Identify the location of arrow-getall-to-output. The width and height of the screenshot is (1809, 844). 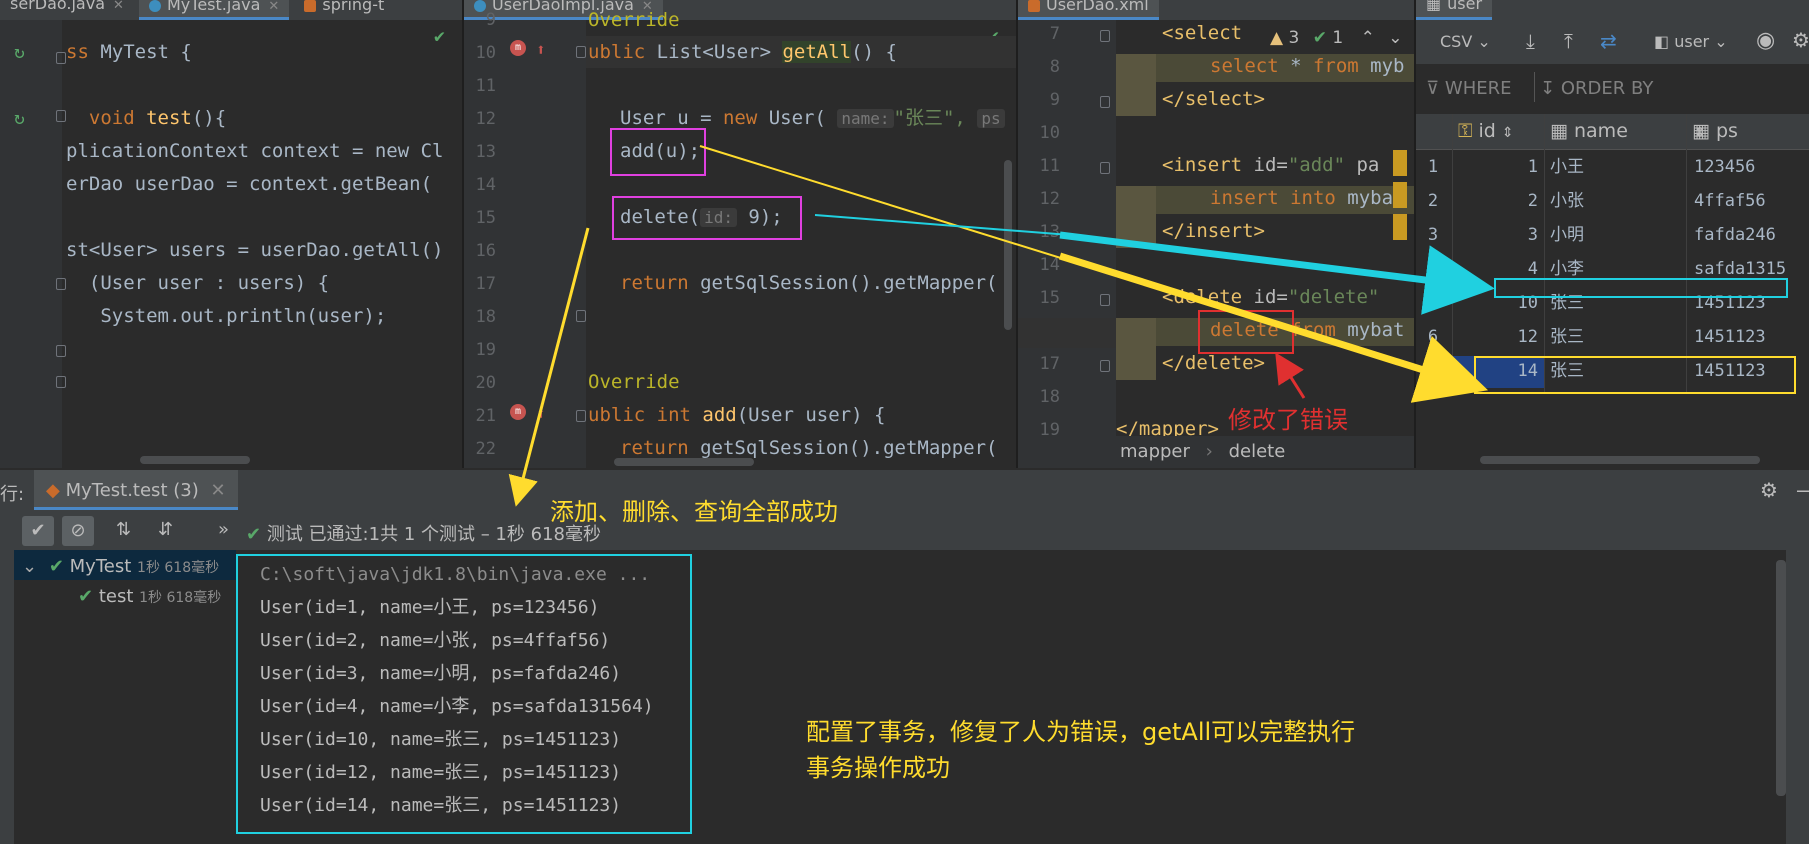
(549, 367).